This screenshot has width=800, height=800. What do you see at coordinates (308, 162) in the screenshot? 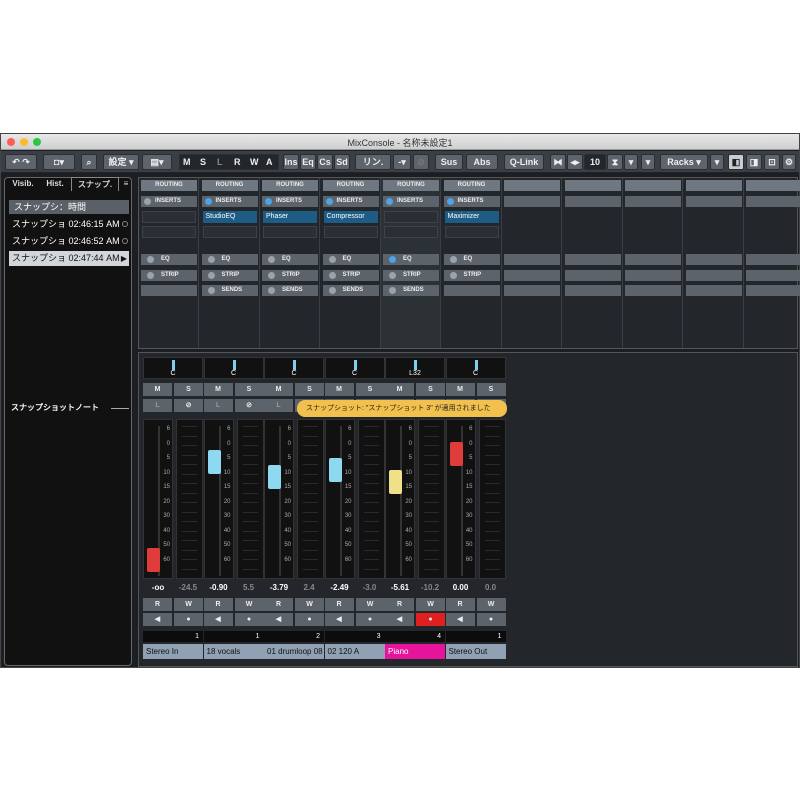
I see `eq-toggle: Eq` at bounding box center [308, 162].